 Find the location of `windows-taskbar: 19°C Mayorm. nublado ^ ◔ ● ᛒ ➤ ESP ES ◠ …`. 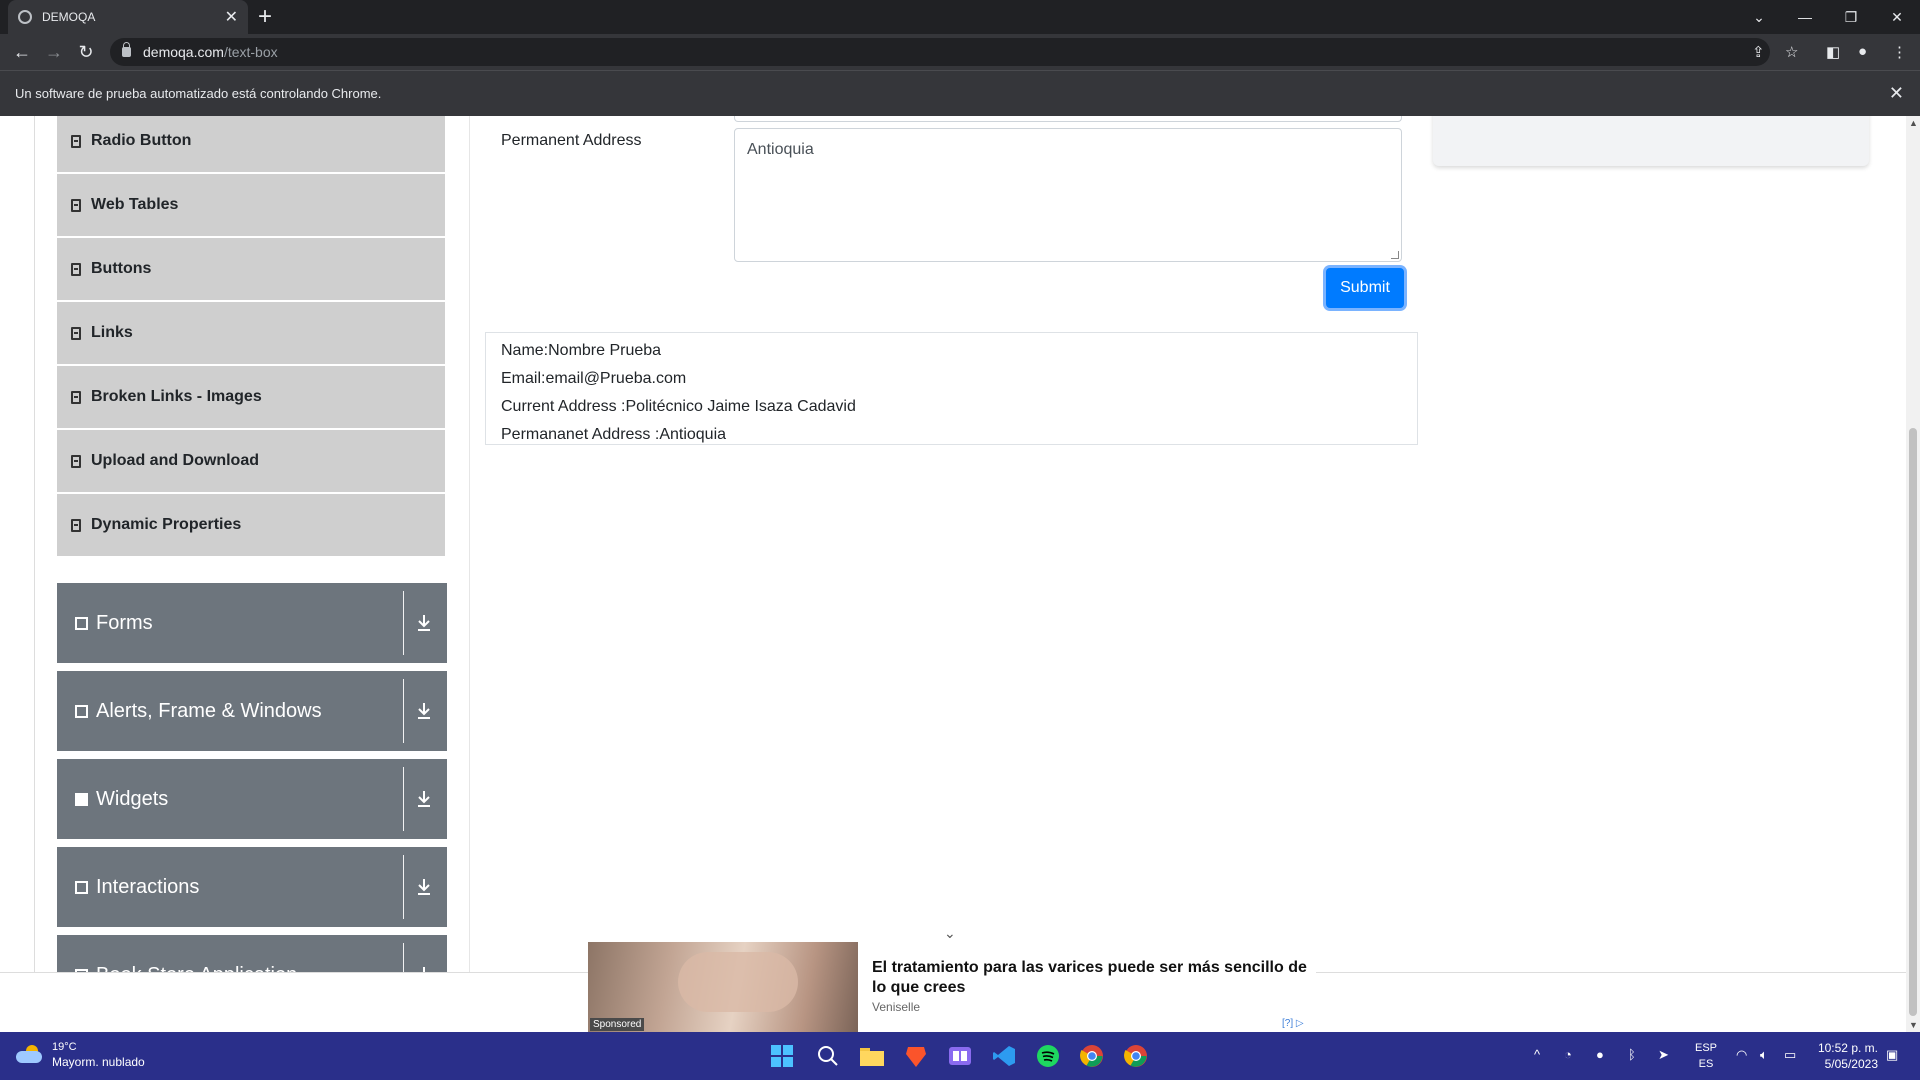

windows-taskbar: 19°C Mayorm. nublado ^ ◔ ● ᛒ ➤ ESP ES ◠ … is located at coordinates (960, 1056).